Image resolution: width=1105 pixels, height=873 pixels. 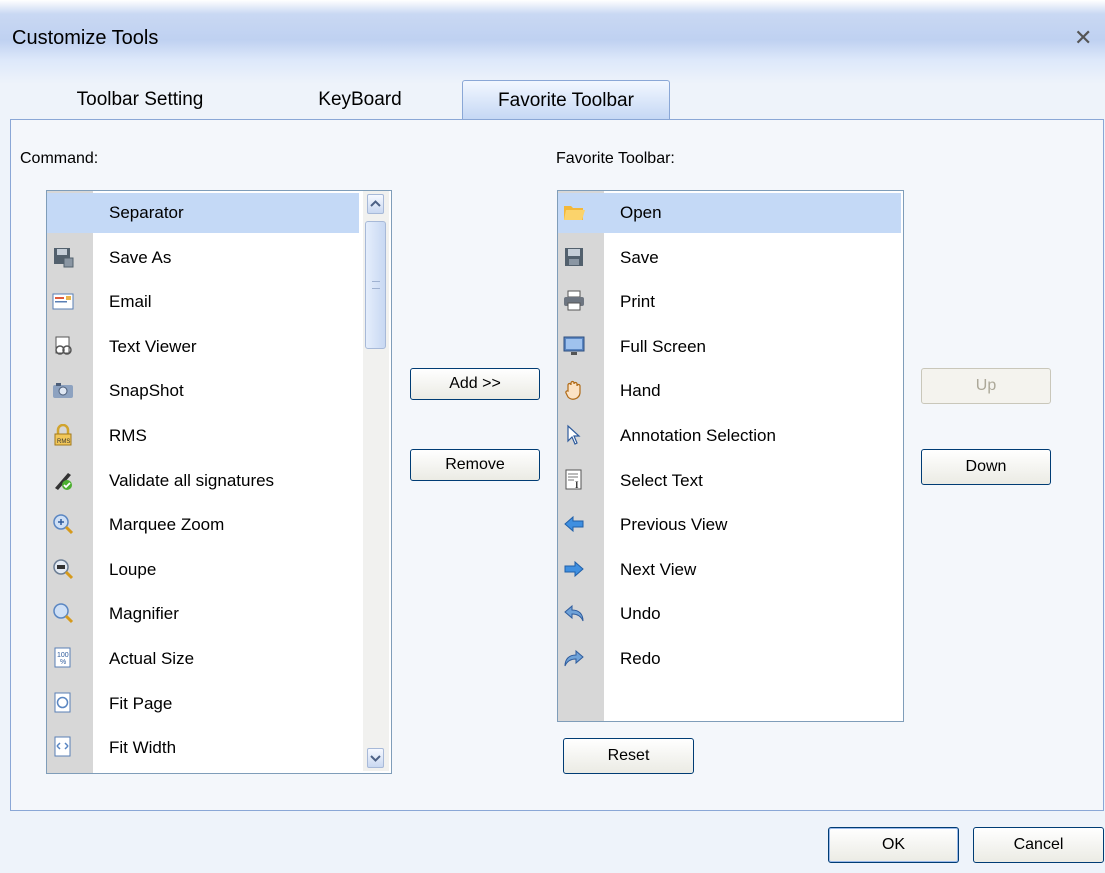 I want to click on chevron-down-icon, so click(x=375, y=758).